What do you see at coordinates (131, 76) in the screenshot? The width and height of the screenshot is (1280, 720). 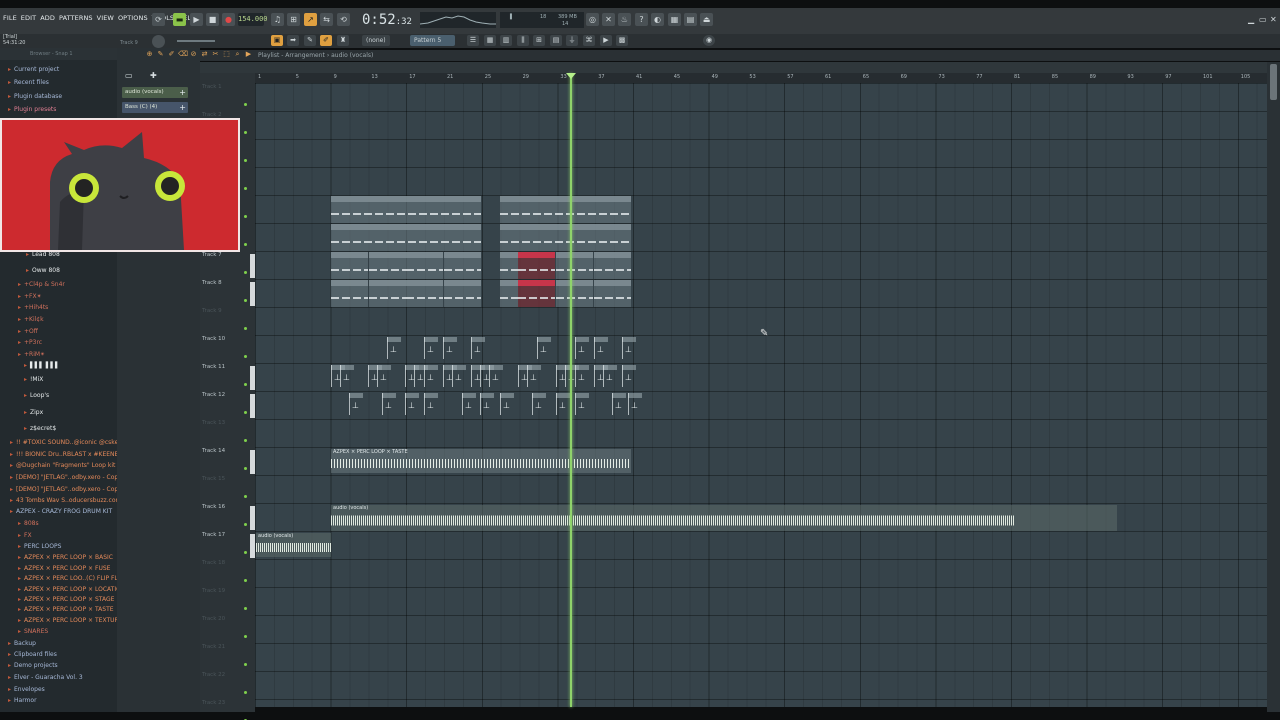 I see `channel-list-icon: ▭` at bounding box center [131, 76].